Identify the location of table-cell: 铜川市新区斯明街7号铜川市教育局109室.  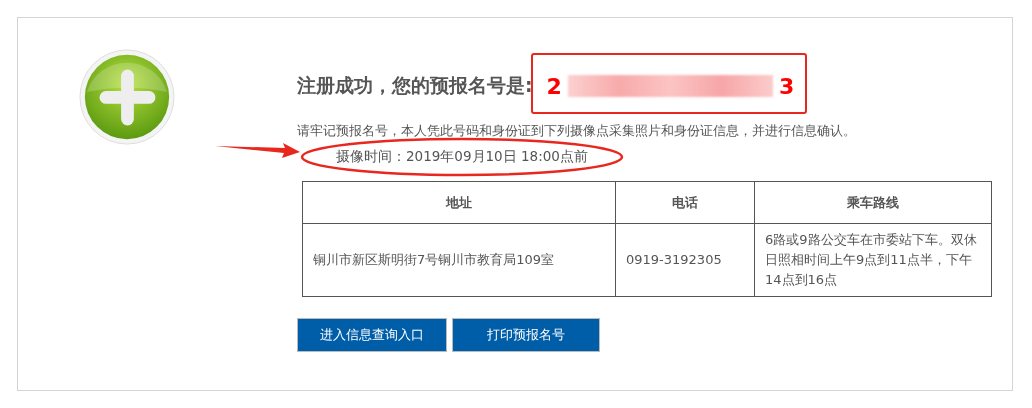
(459, 260).